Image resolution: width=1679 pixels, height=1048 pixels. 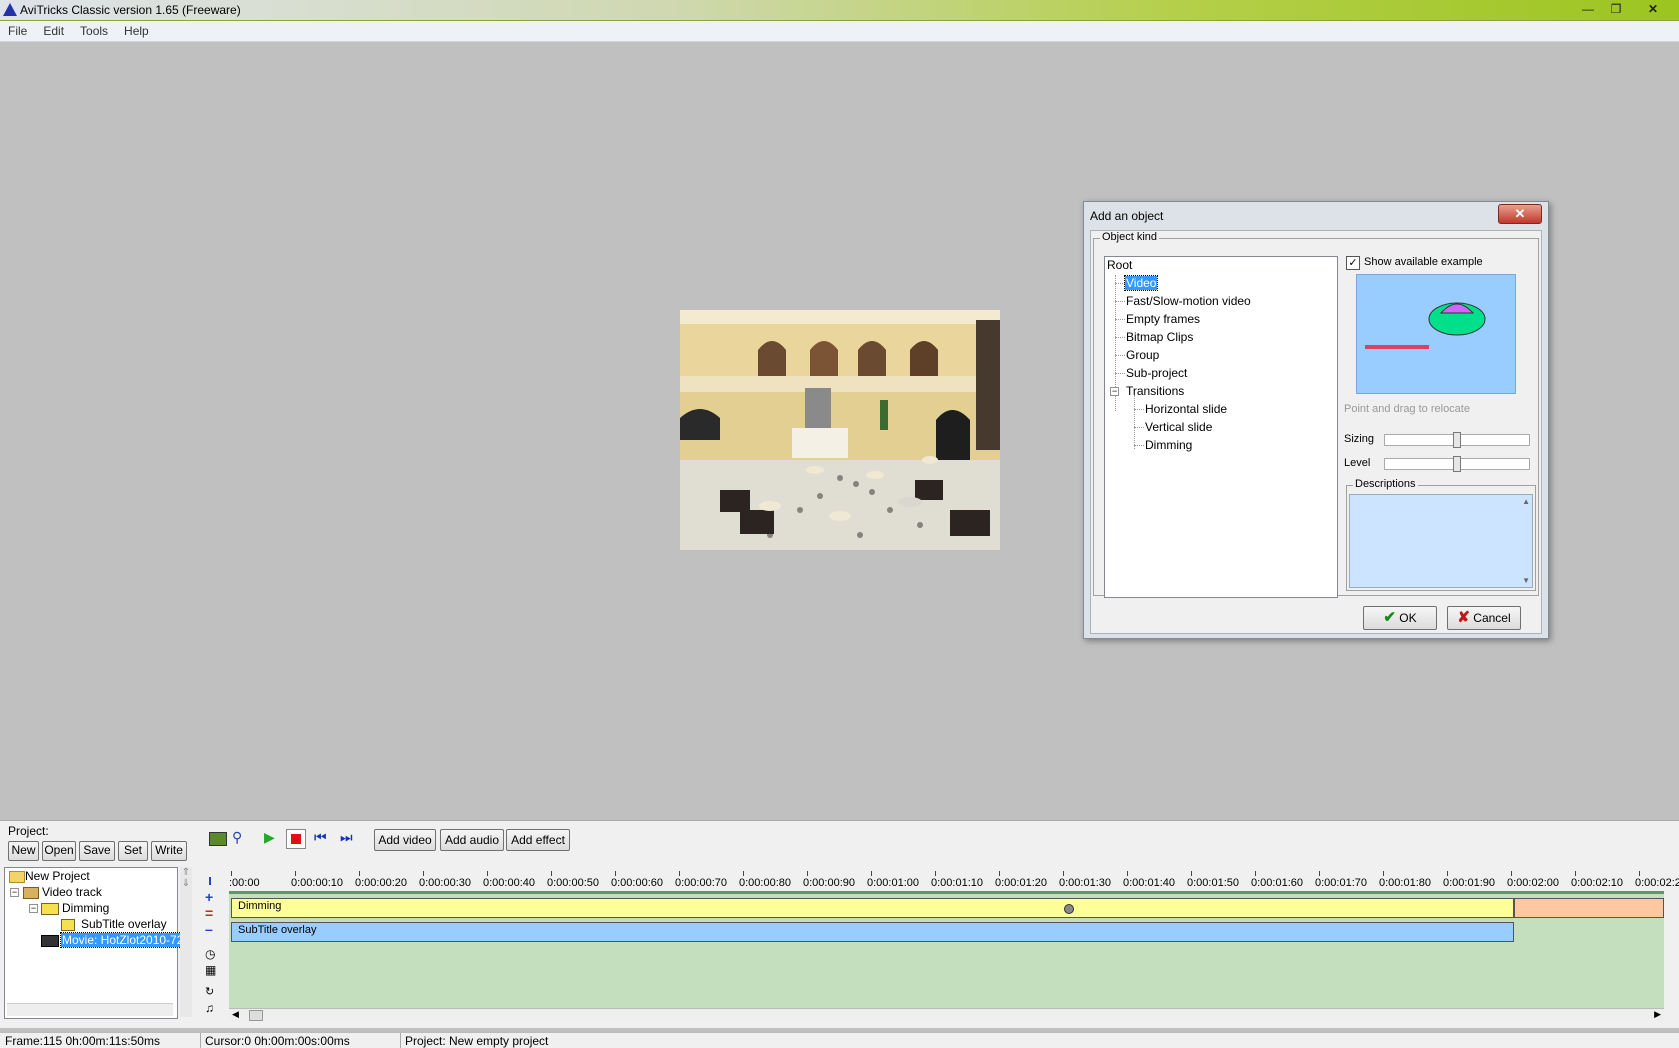 I want to click on set-project-button: Set, so click(x=133, y=851).